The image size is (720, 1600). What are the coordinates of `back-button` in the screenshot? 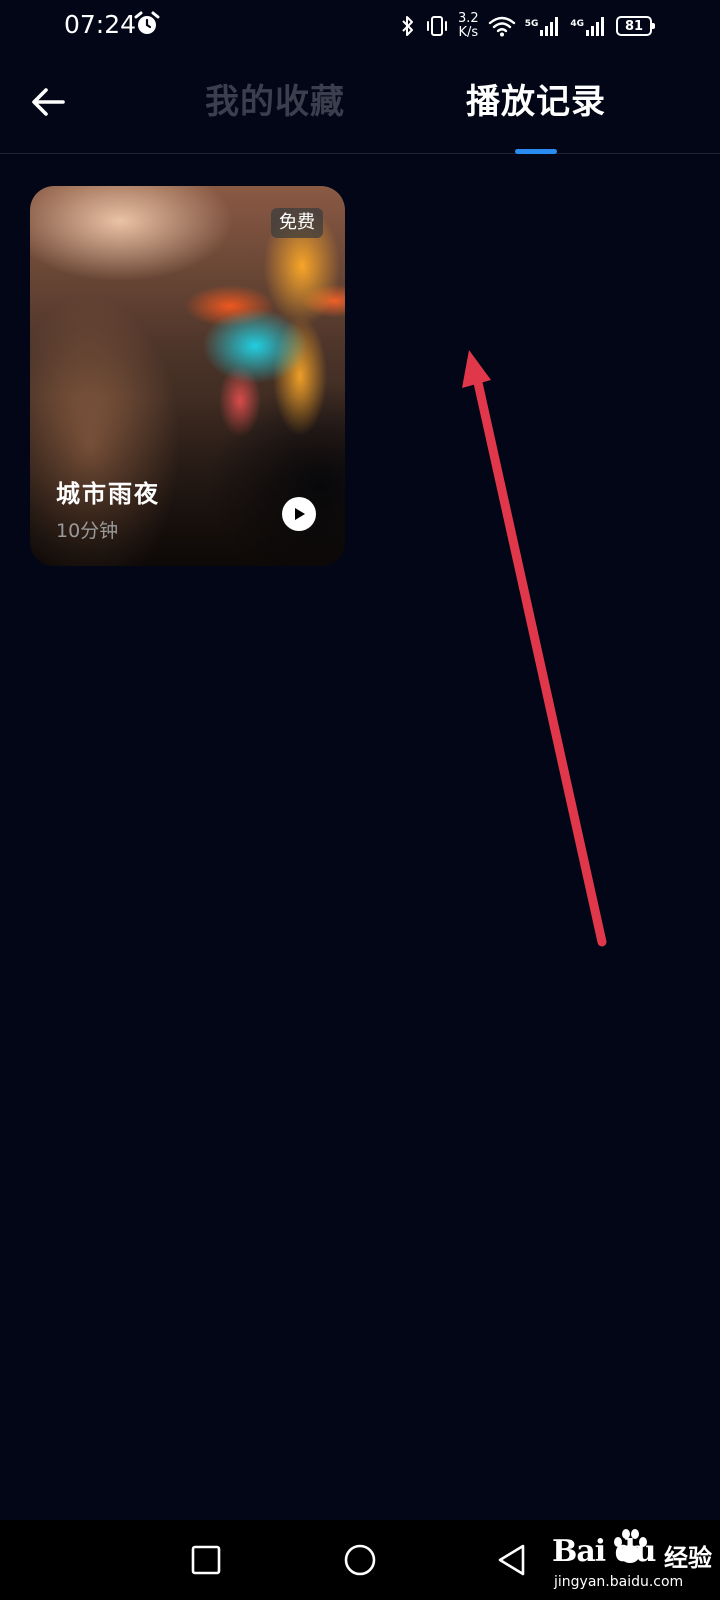 It's located at (48, 102).